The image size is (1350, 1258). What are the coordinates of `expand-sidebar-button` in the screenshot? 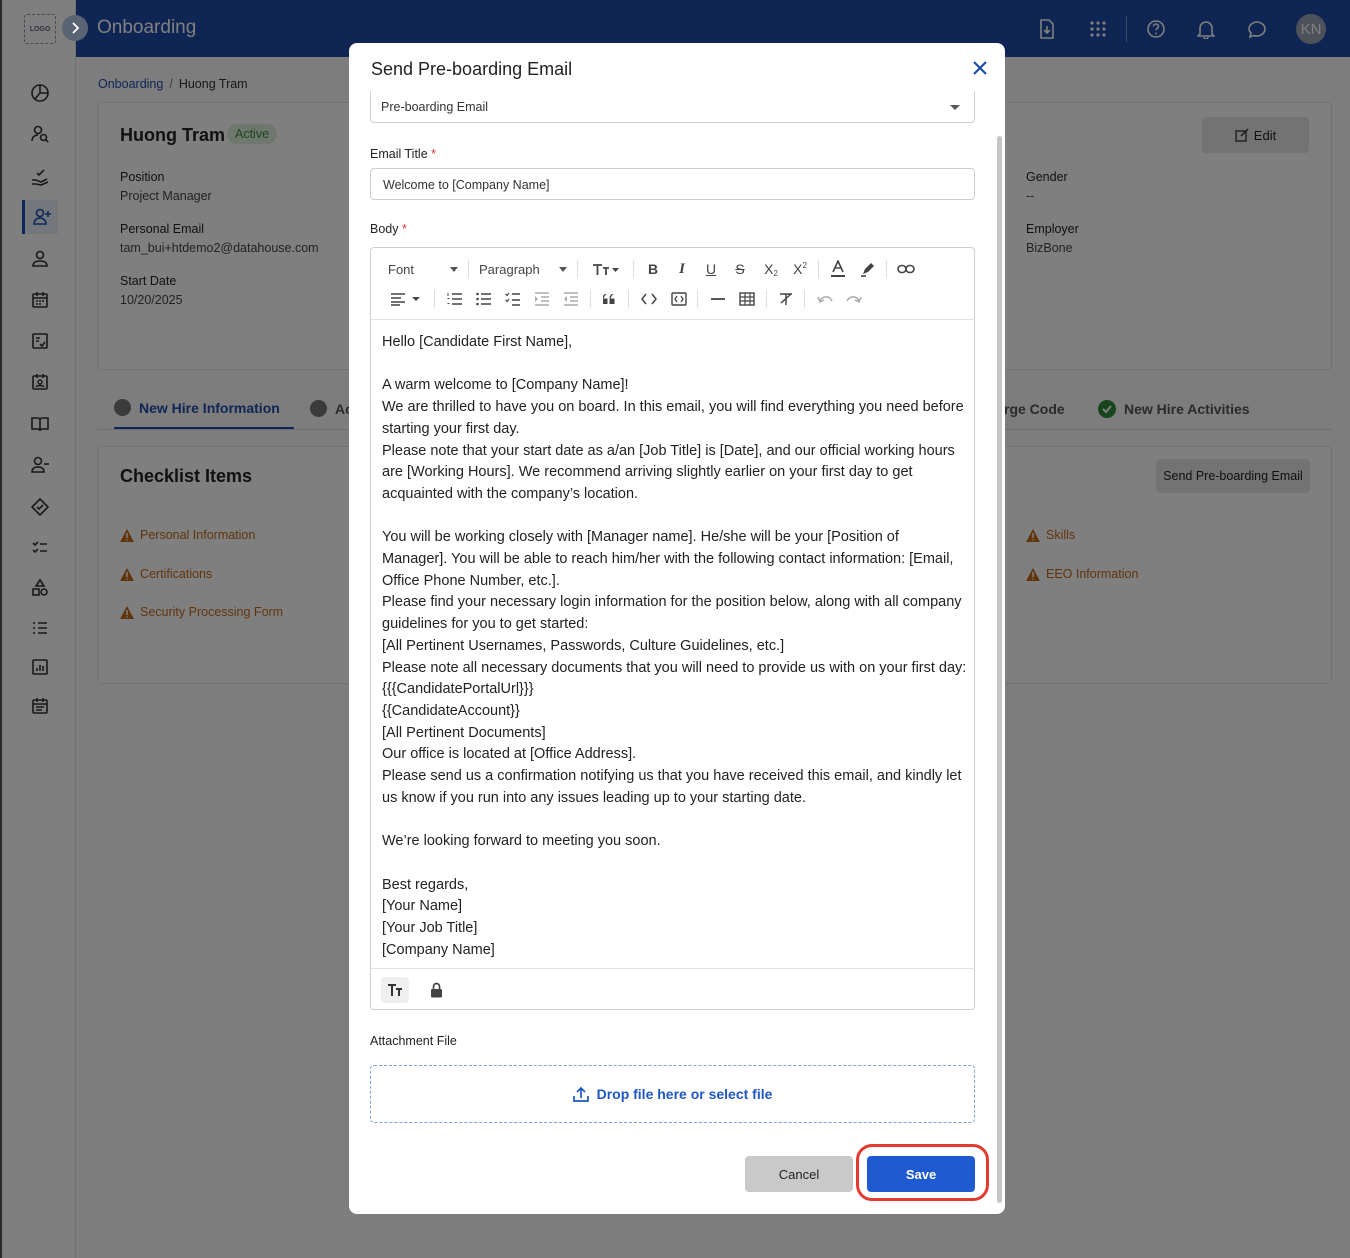 It's located at (75, 28).